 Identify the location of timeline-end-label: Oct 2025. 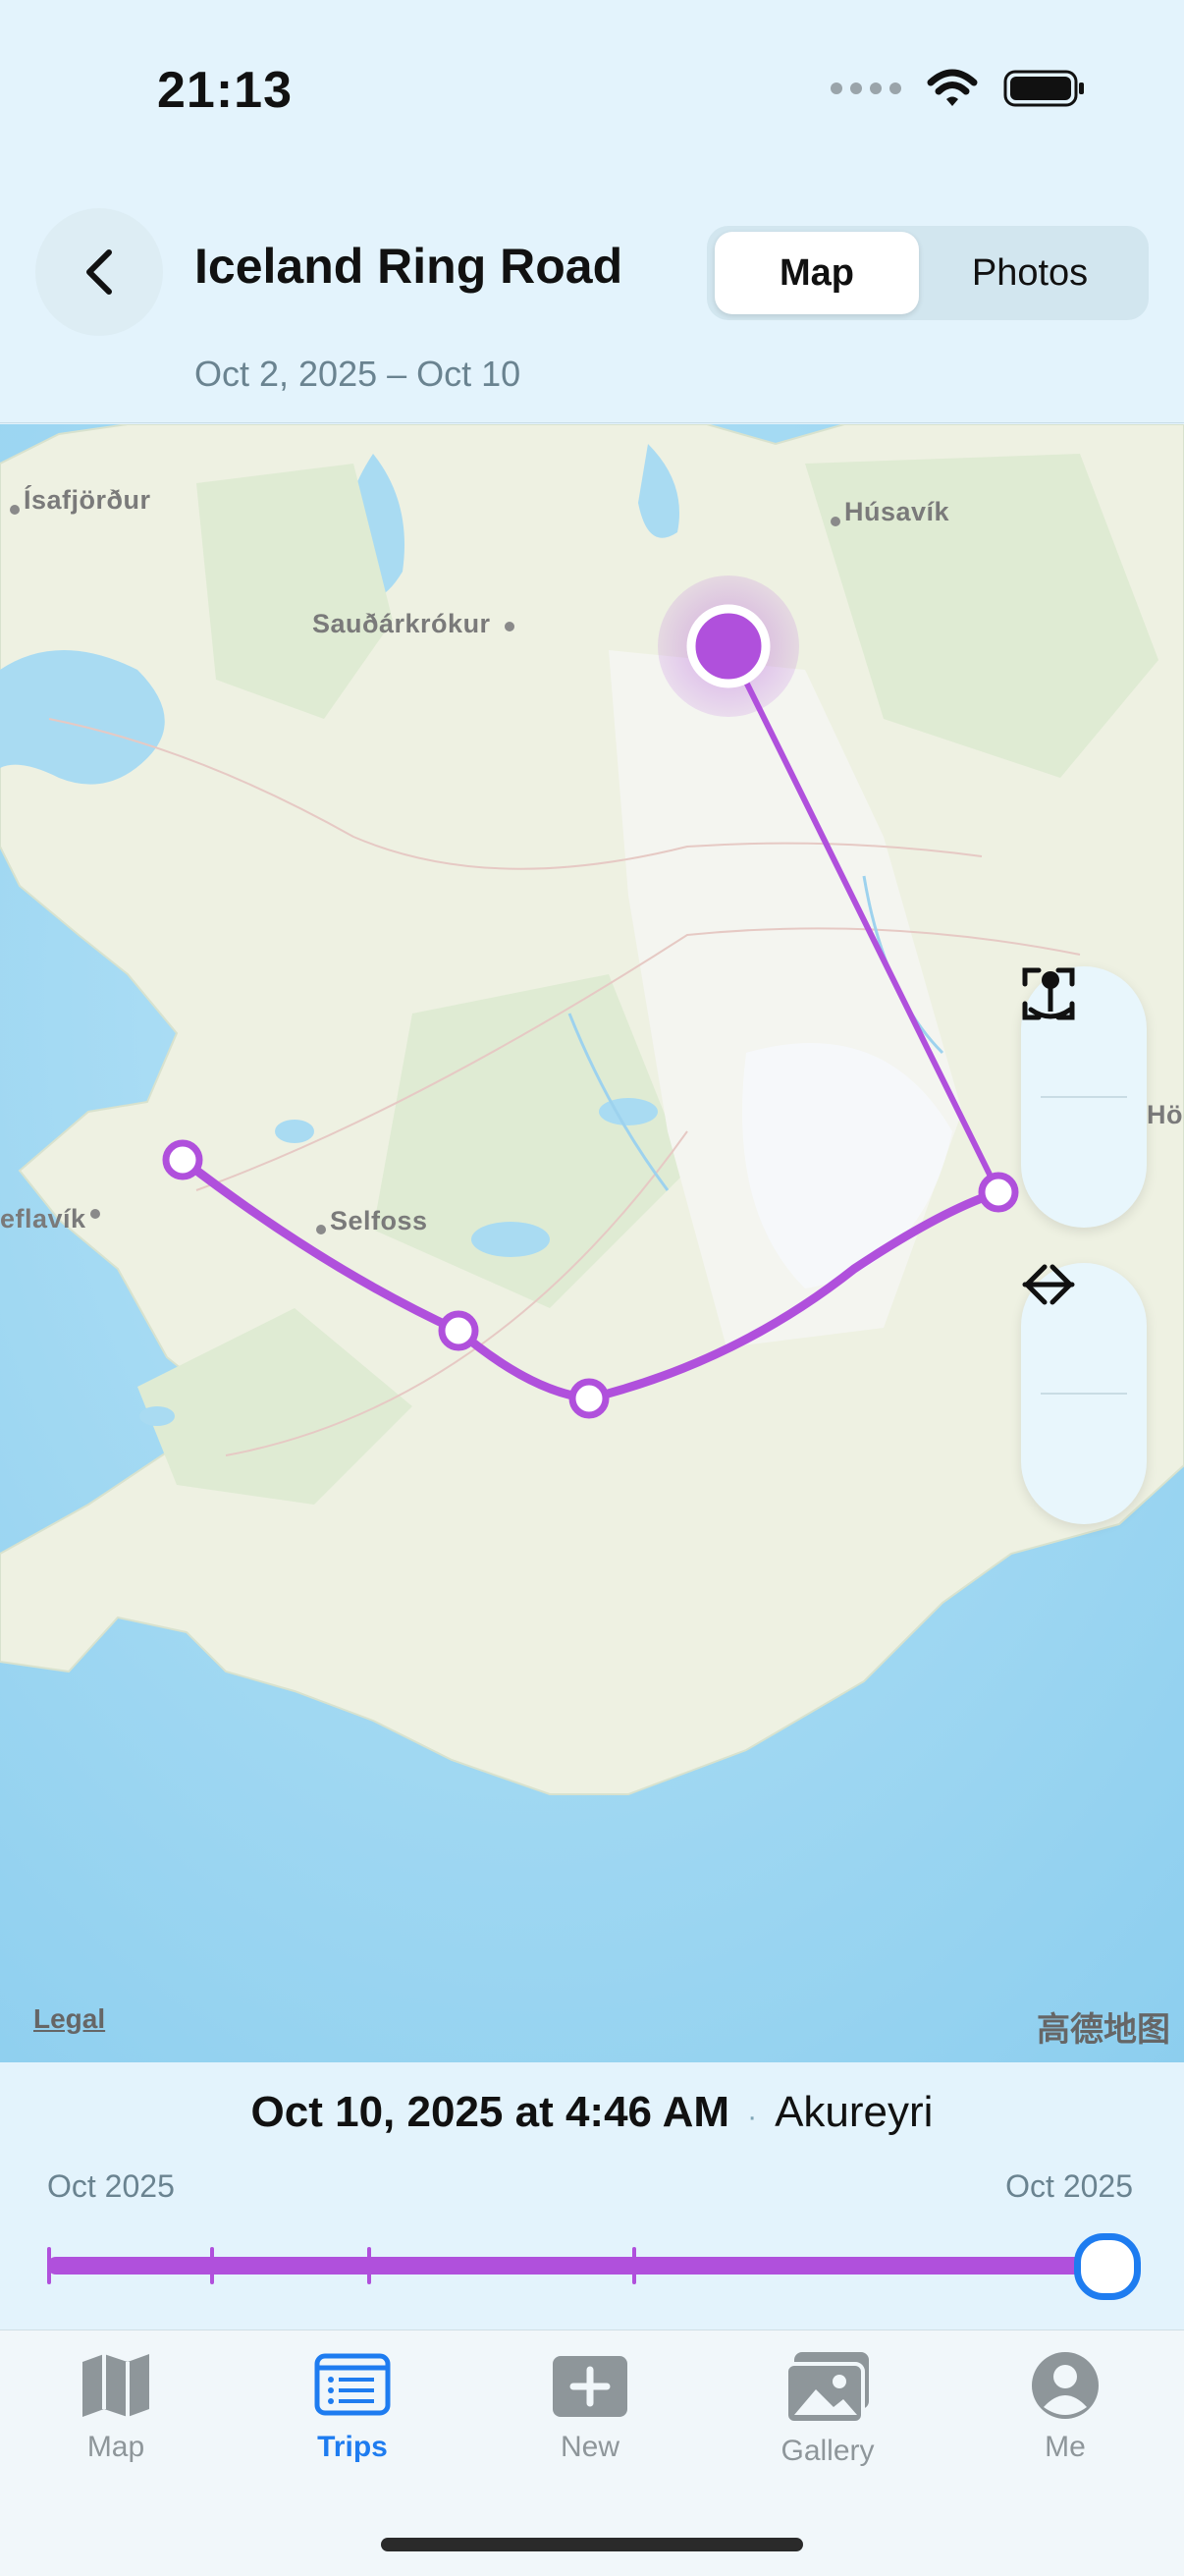
(1069, 2186).